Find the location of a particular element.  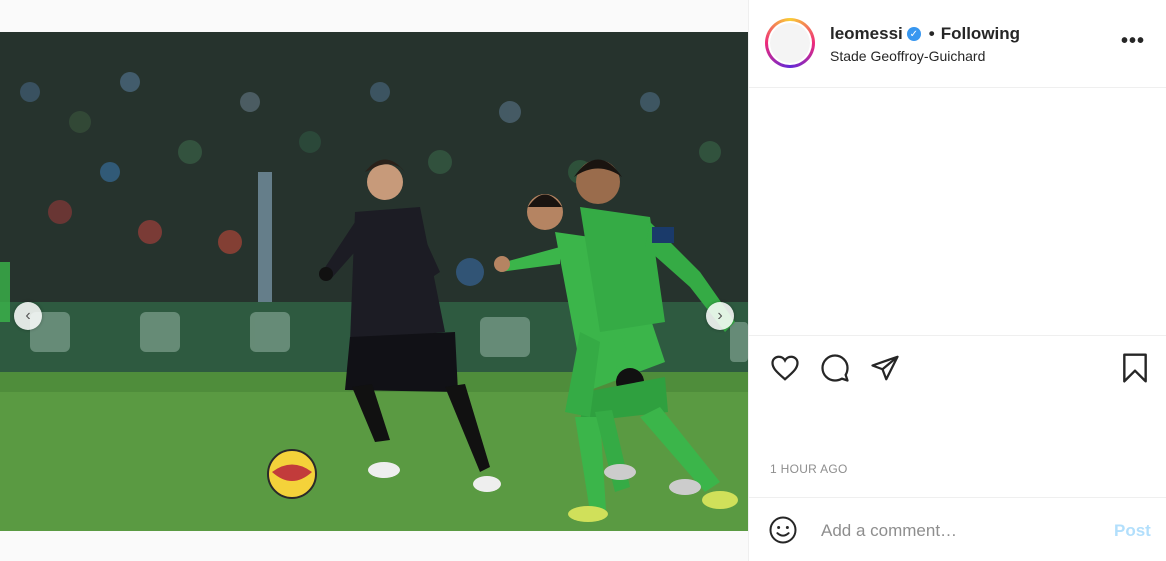

carousel-next-button: › is located at coordinates (720, 316).